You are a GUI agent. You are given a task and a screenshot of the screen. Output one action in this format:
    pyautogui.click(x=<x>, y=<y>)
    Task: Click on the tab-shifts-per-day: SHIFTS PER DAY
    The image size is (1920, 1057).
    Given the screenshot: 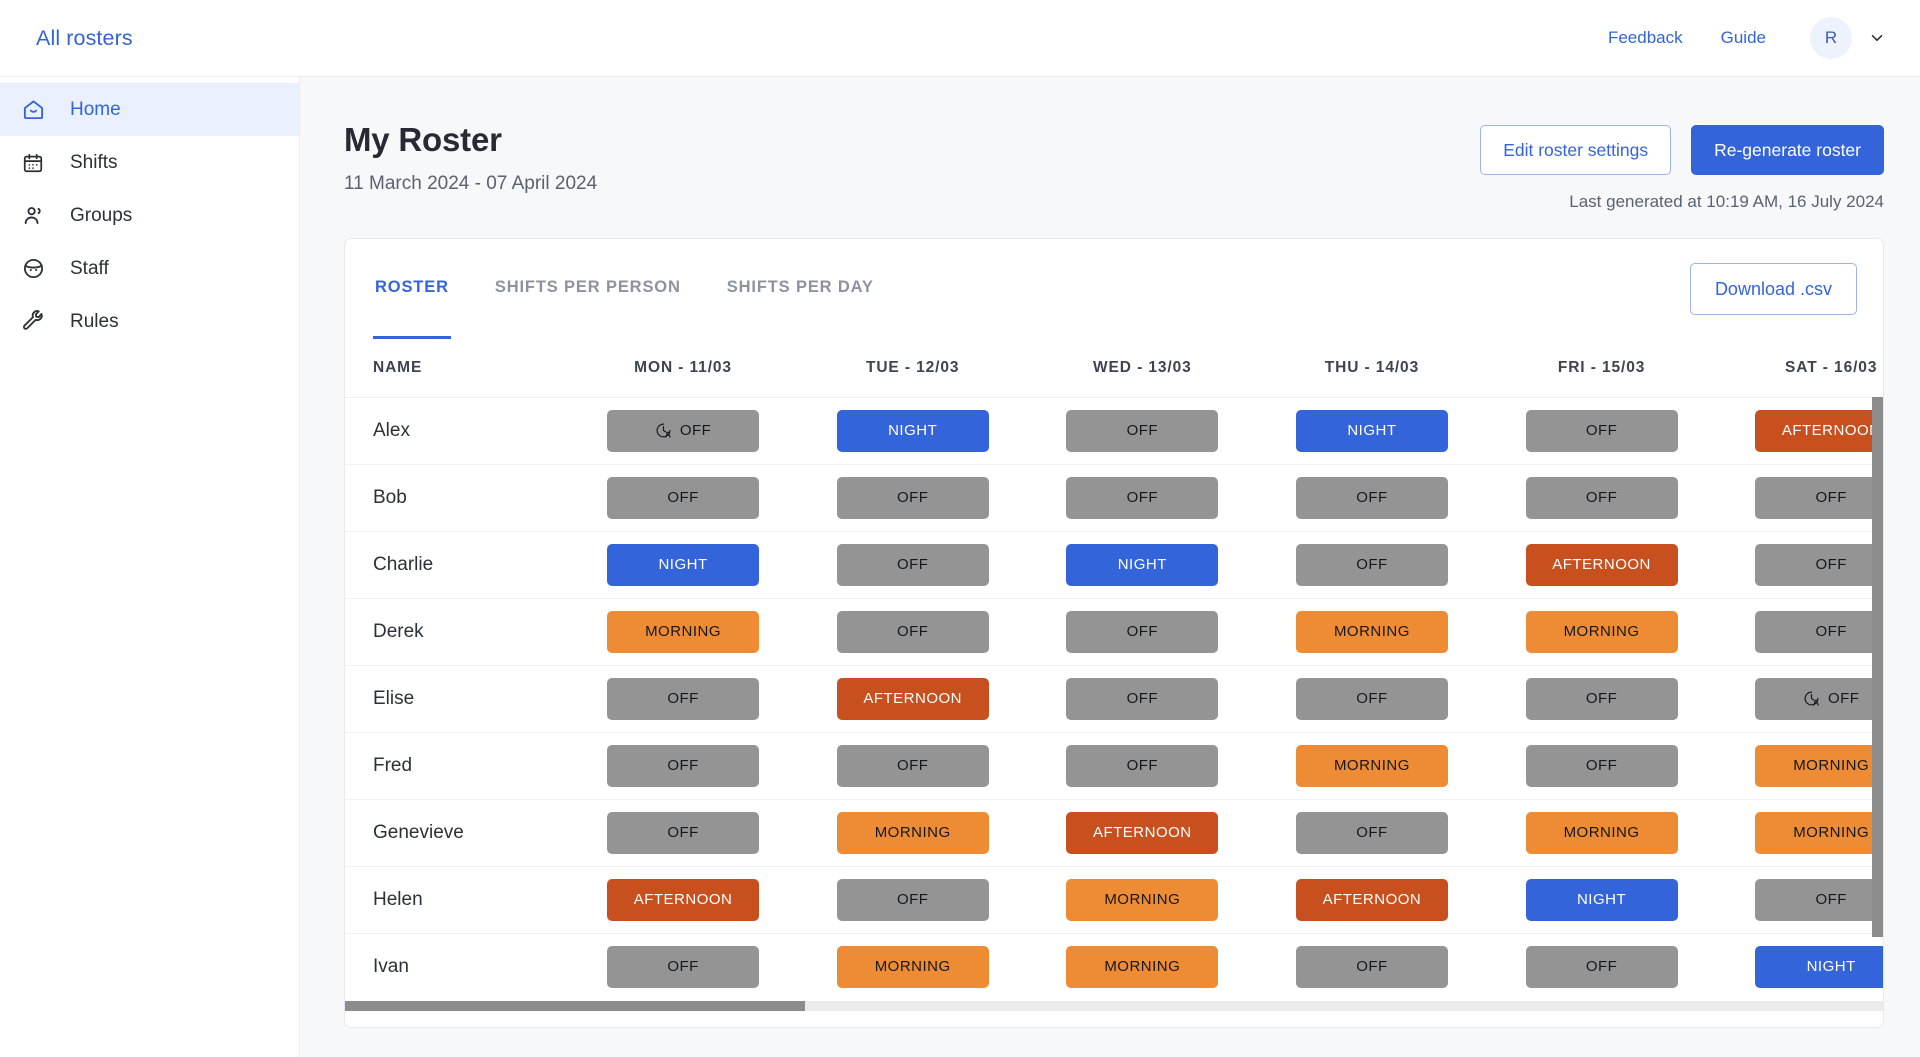 What is the action you would take?
    pyautogui.click(x=800, y=289)
    